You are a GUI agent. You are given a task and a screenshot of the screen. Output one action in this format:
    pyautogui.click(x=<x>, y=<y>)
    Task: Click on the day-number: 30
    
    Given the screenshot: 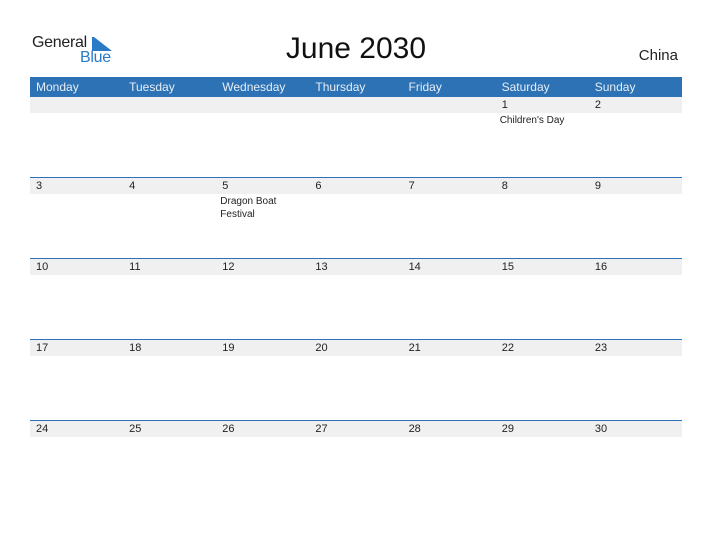 What is the action you would take?
    pyautogui.click(x=601, y=429)
    